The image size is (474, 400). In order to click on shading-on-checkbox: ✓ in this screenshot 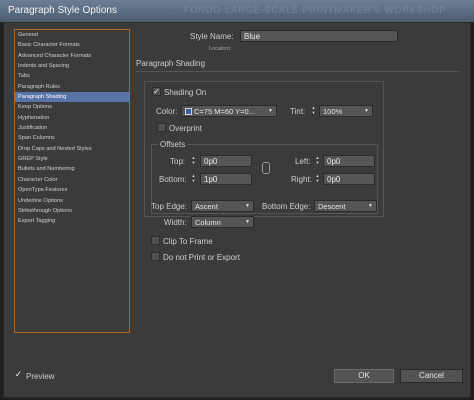, I will do `click(156, 91)`.